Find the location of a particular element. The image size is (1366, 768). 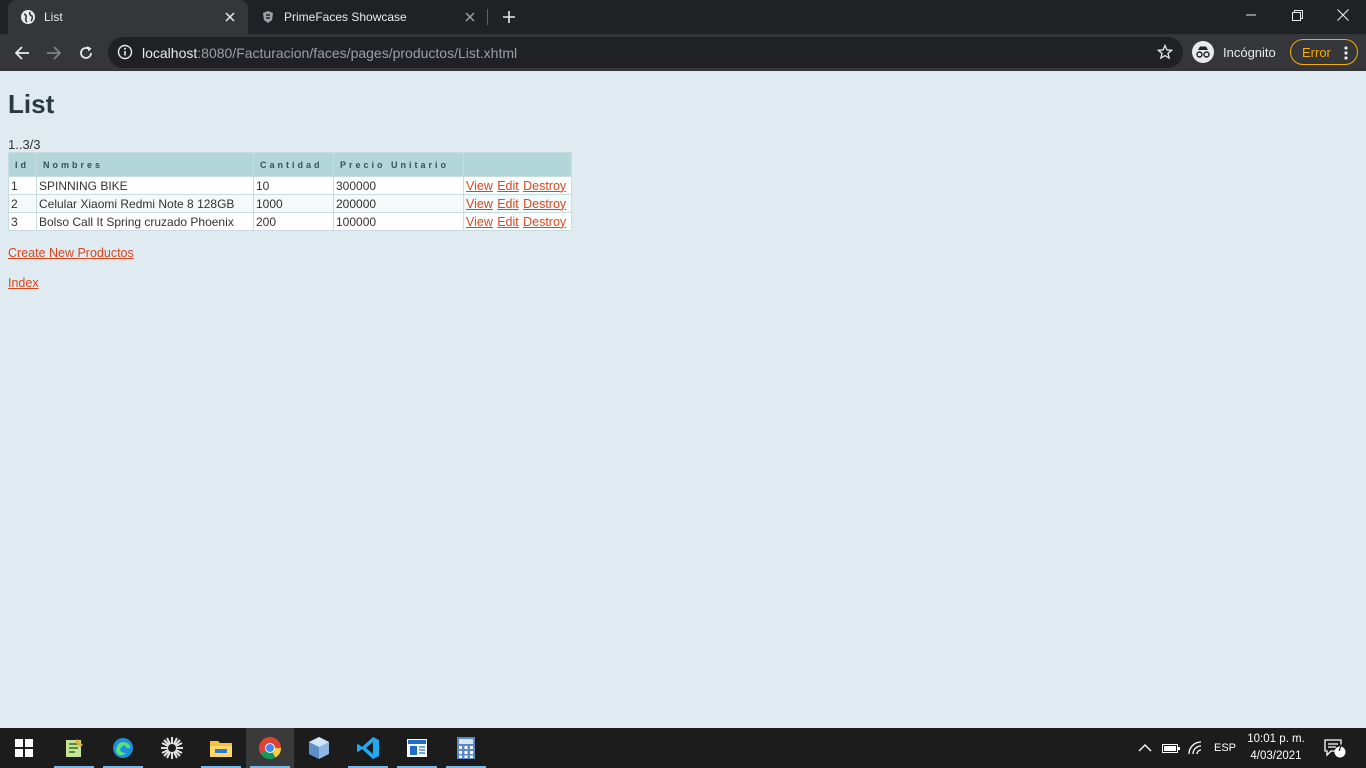

create-new-productos-link: Create New Productos is located at coordinates (71, 253).